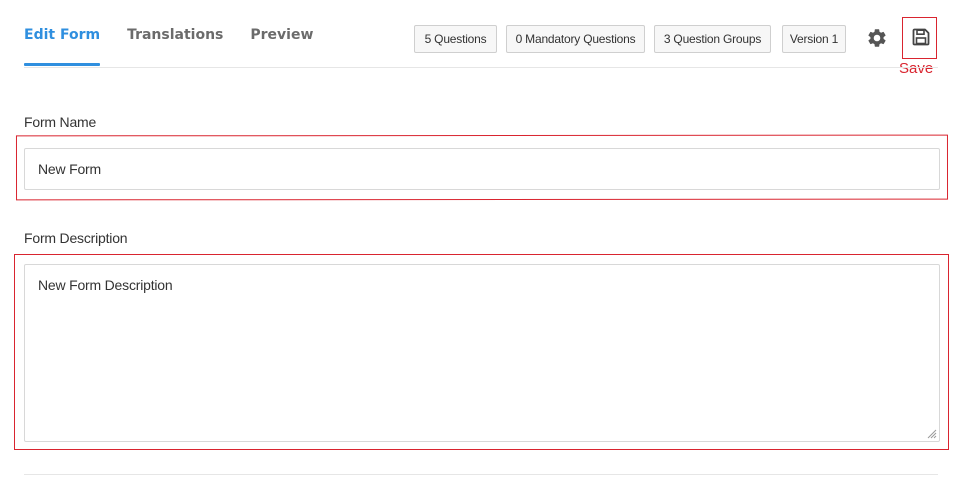  Describe the element at coordinates (931, 432) in the screenshot. I see `resize-handle-icon` at that location.